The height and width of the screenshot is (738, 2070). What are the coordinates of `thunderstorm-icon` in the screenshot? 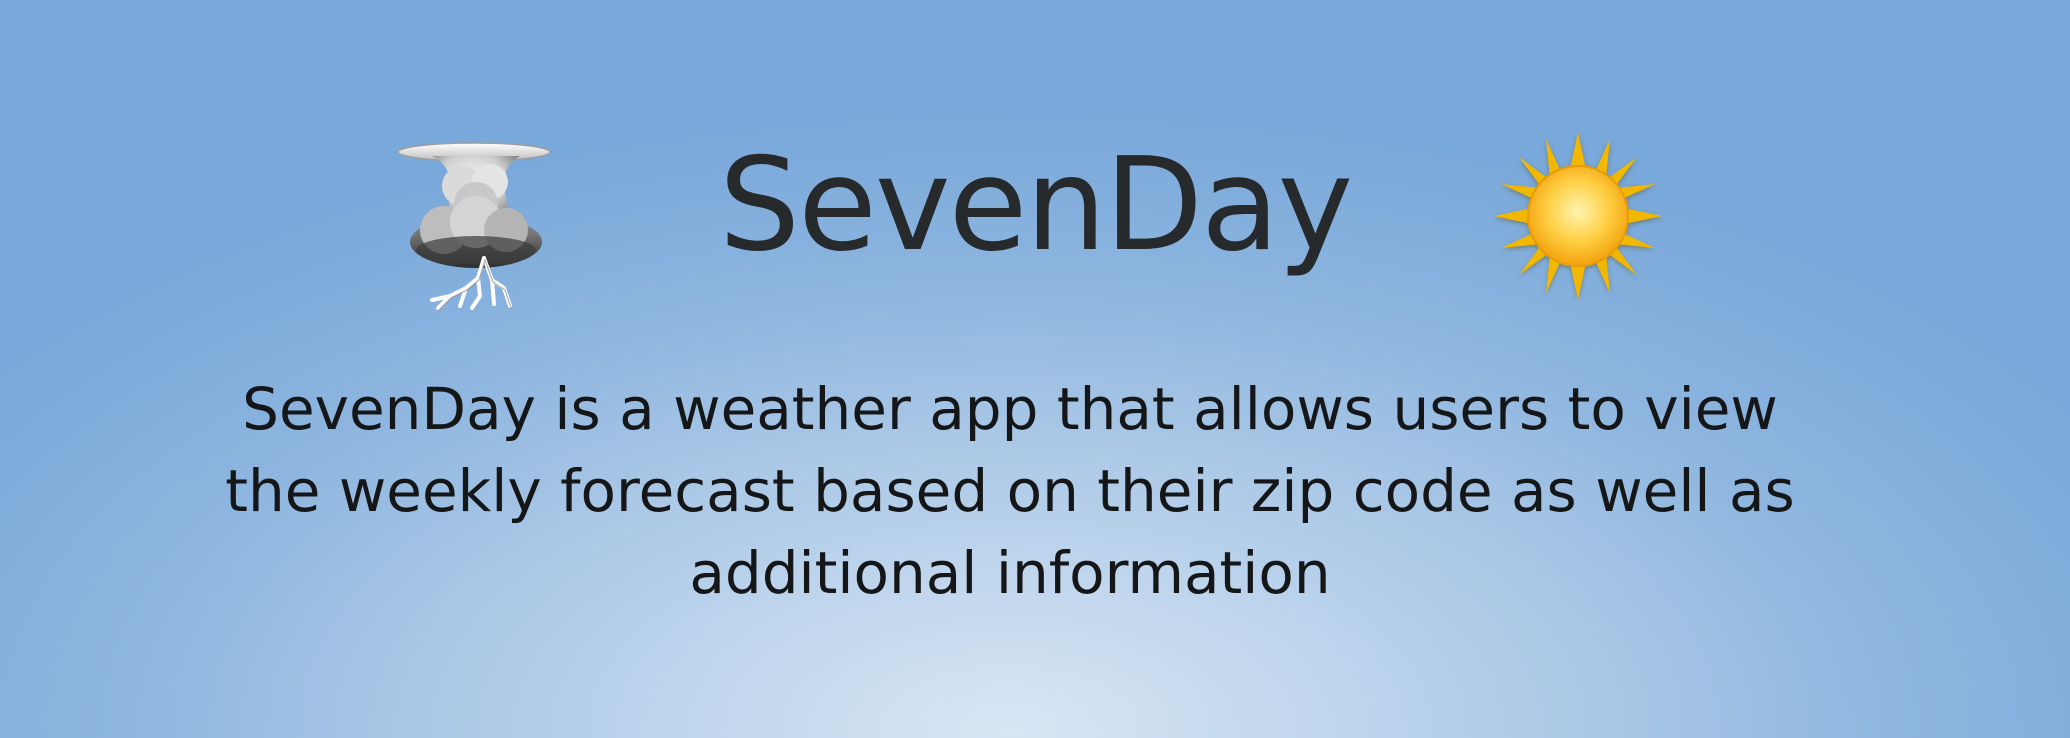 It's located at (474, 226).